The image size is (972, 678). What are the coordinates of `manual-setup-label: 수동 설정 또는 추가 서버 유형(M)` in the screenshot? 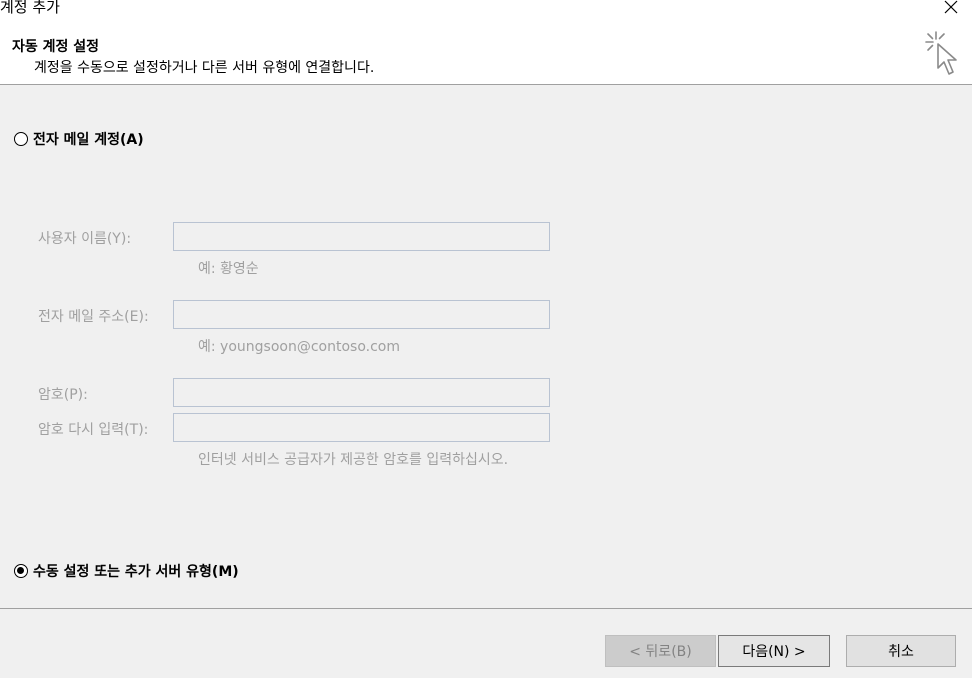 It's located at (136, 571).